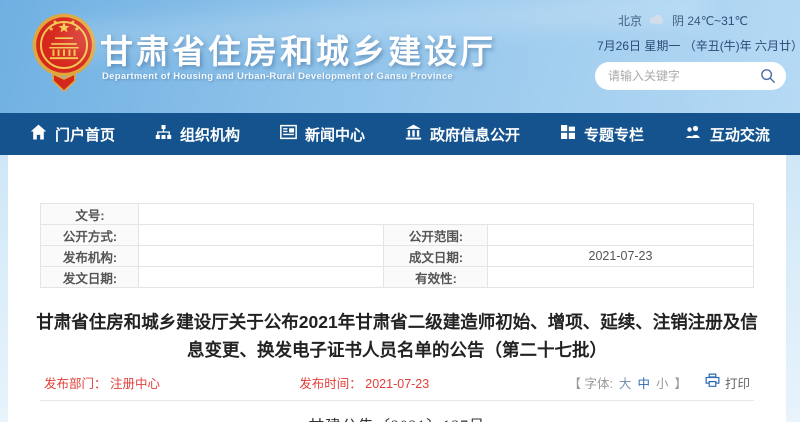  I want to click on news-icon, so click(288, 134).